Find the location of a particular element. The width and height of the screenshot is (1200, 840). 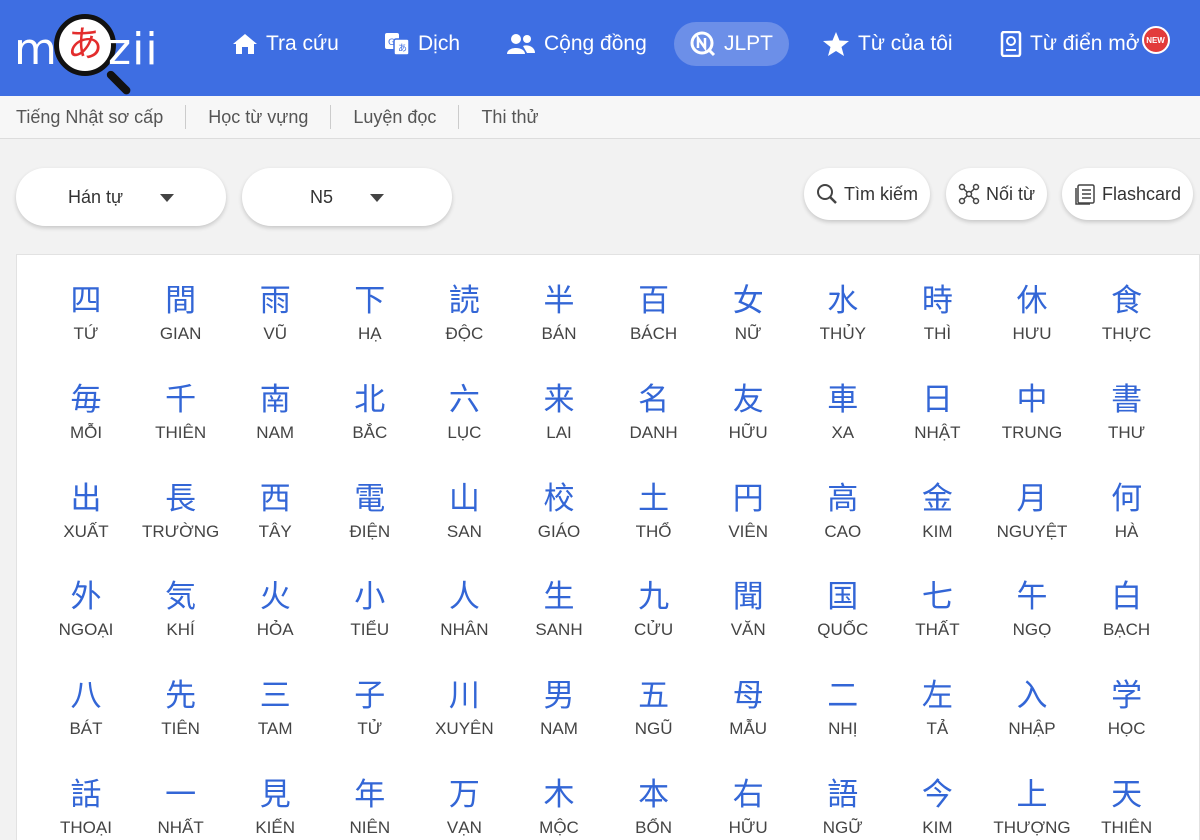

kanji-card: 気 KHÍ is located at coordinates (181, 609).